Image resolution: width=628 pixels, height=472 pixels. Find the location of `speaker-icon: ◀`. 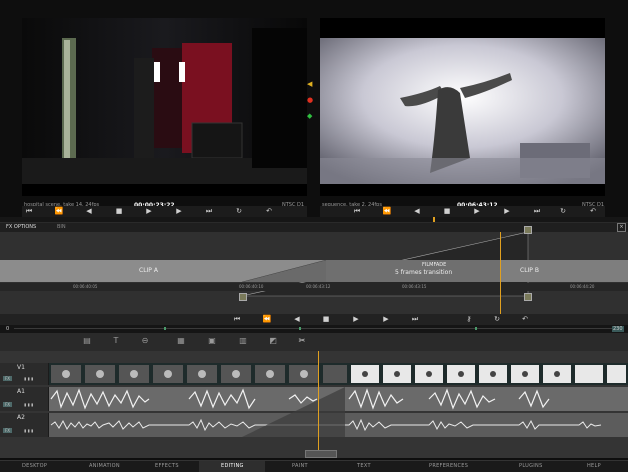

speaker-icon: ◀ is located at coordinates (312, 84).